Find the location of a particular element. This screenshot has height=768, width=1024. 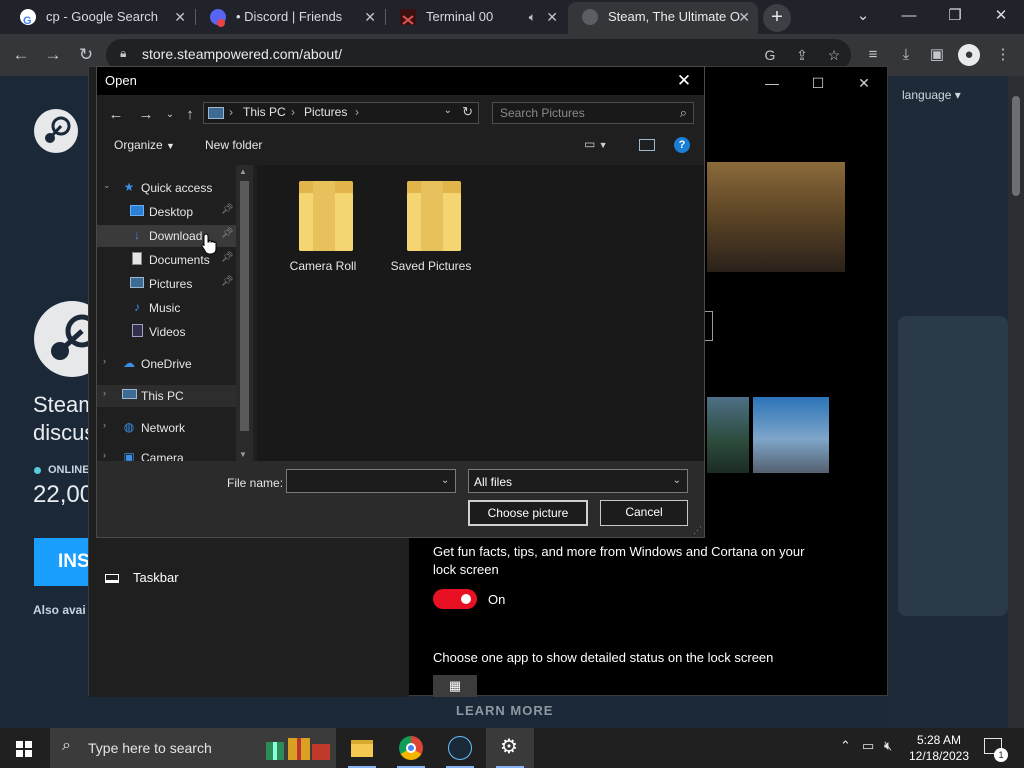

google-lens-icon: G is located at coordinates (770, 55).